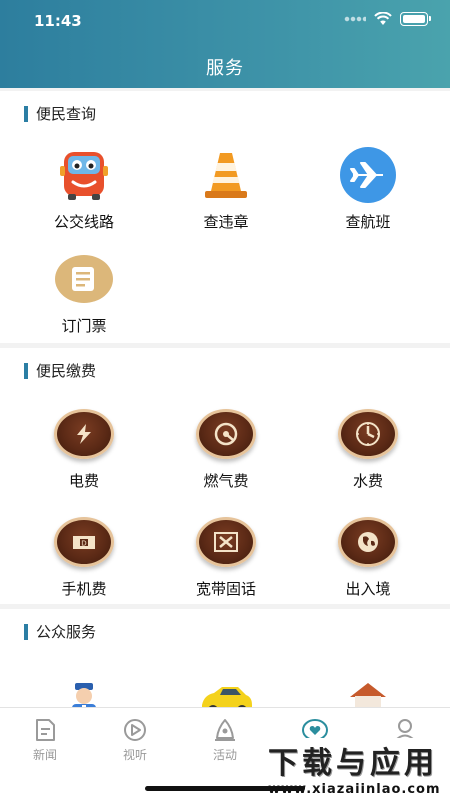 This screenshot has width=450, height=801. I want to click on house-icon, so click(368, 688).